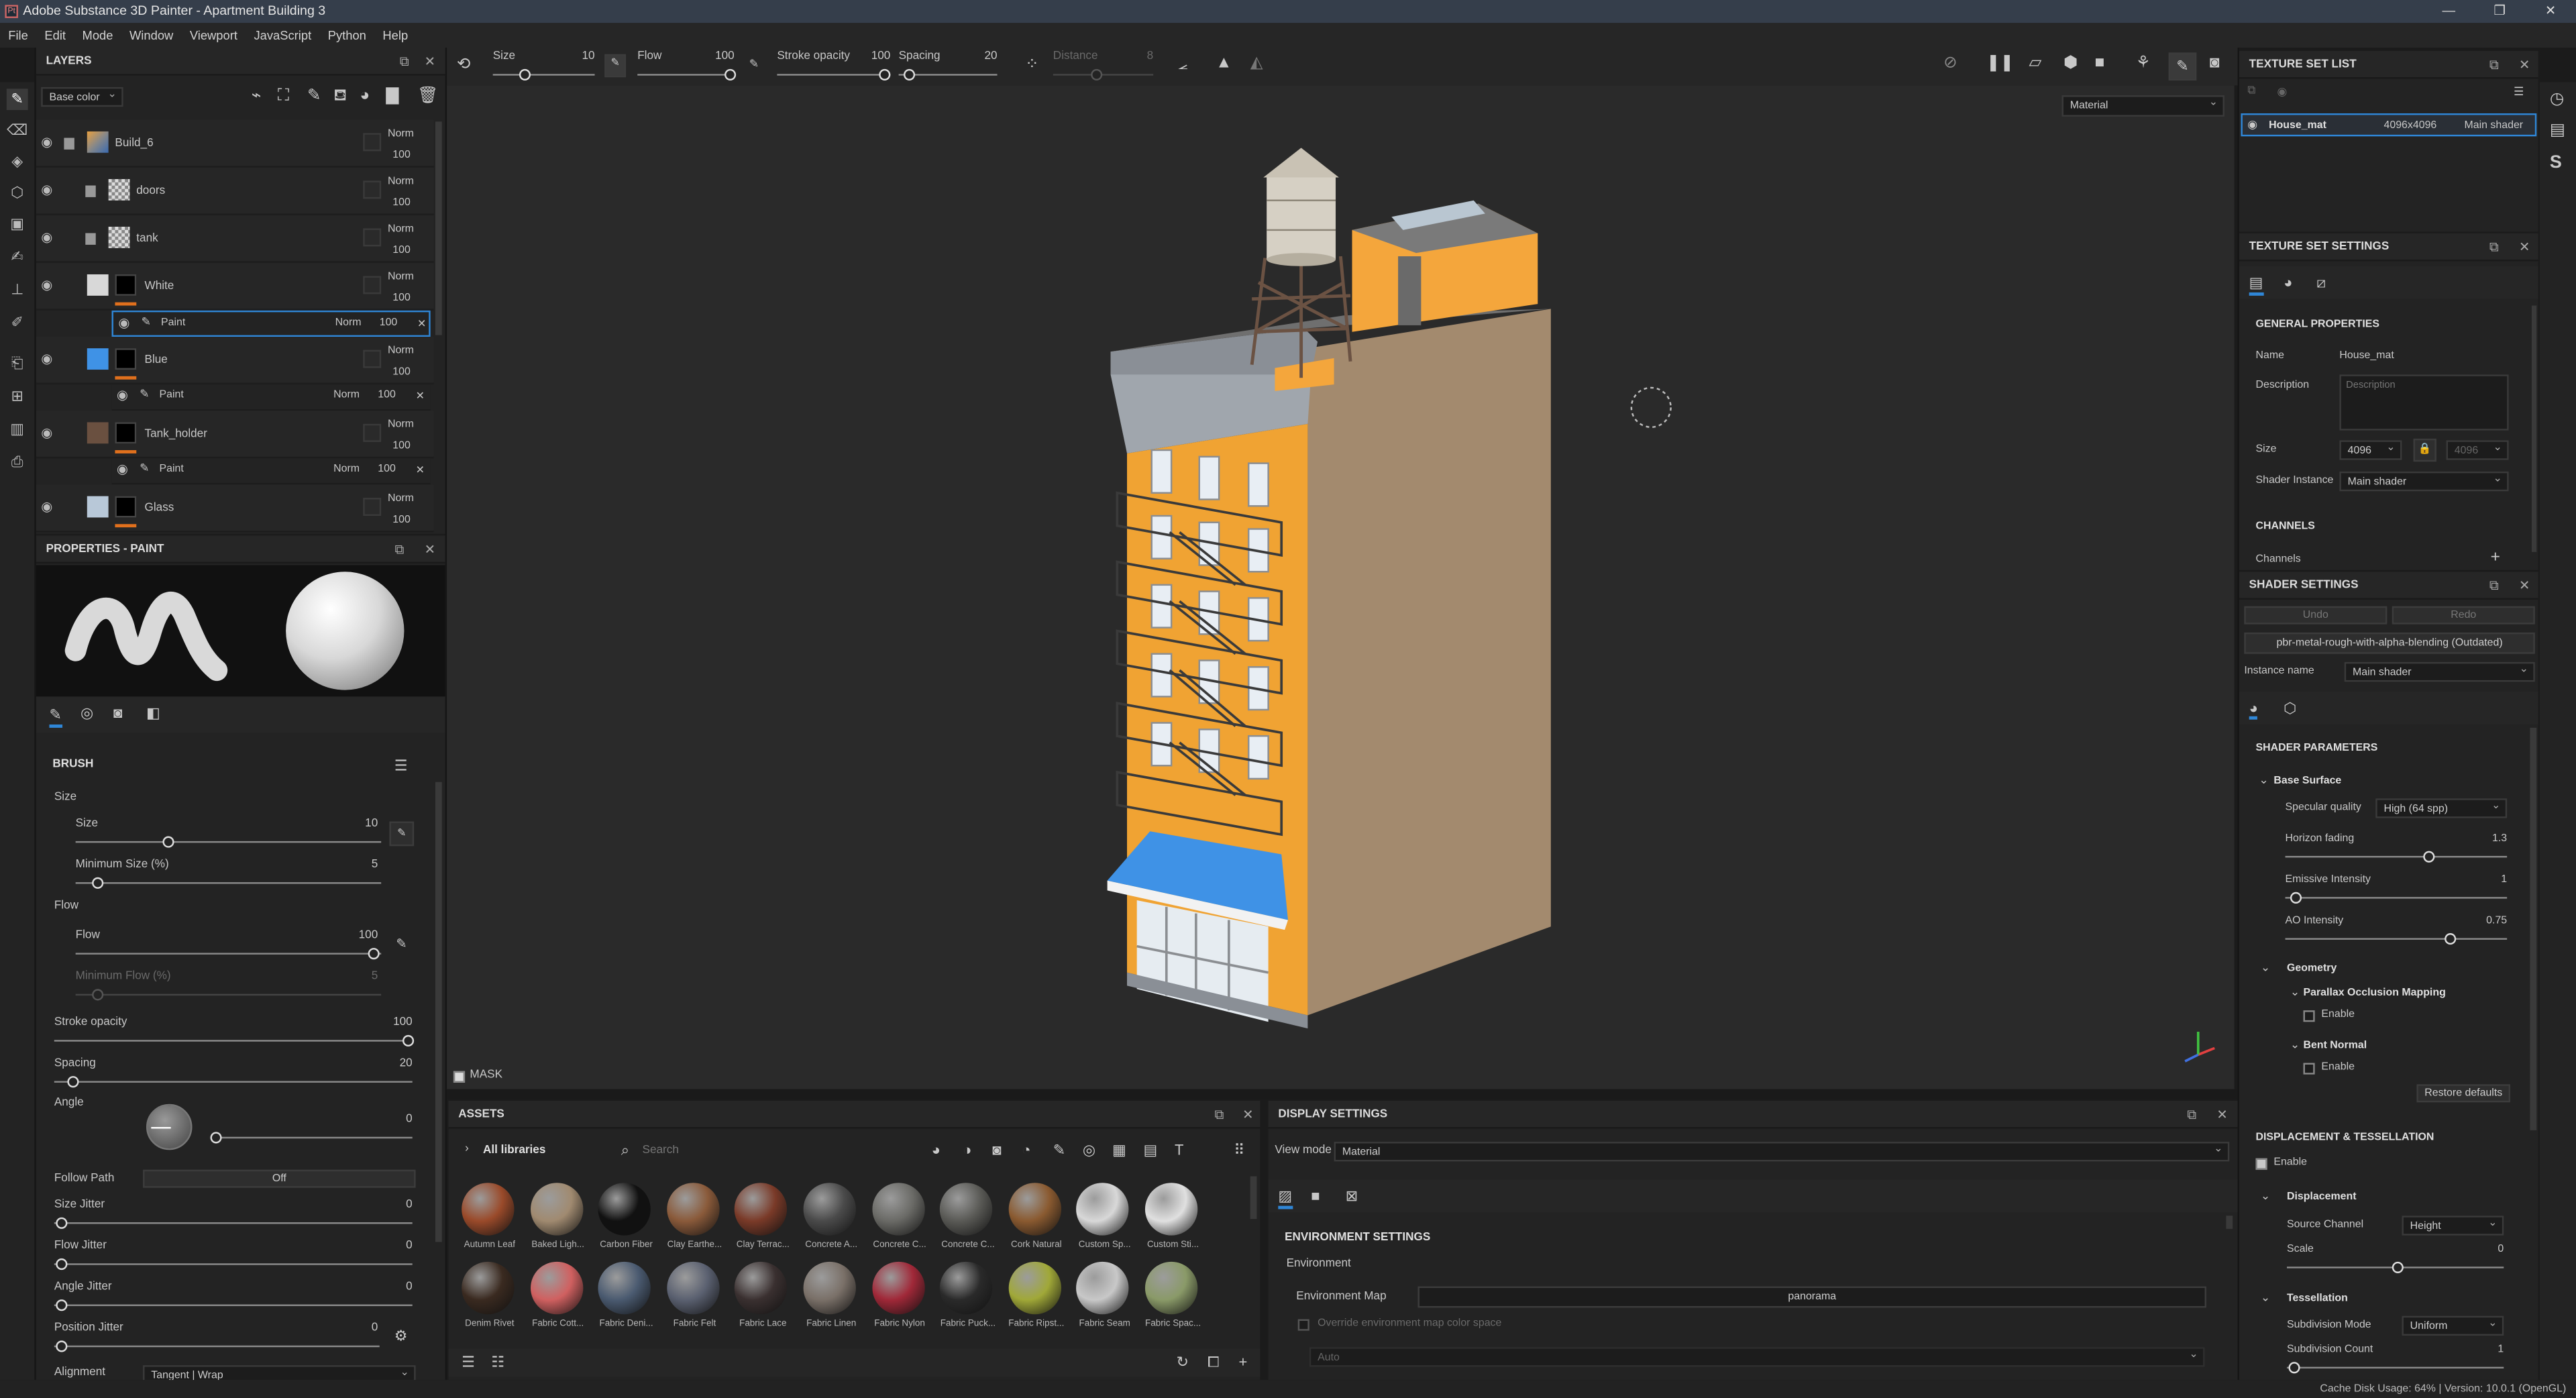 The image size is (2576, 1398). Describe the element at coordinates (464, 65) in the screenshot. I see `camera-orbit-icon: ⟲` at that location.